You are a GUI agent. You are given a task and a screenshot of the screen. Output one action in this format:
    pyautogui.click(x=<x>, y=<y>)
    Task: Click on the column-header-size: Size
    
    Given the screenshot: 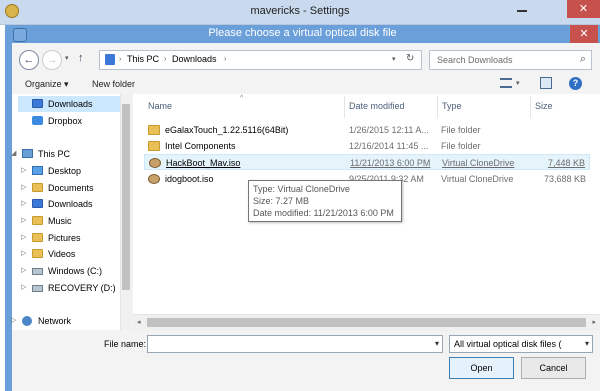 What is the action you would take?
    pyautogui.click(x=544, y=106)
    